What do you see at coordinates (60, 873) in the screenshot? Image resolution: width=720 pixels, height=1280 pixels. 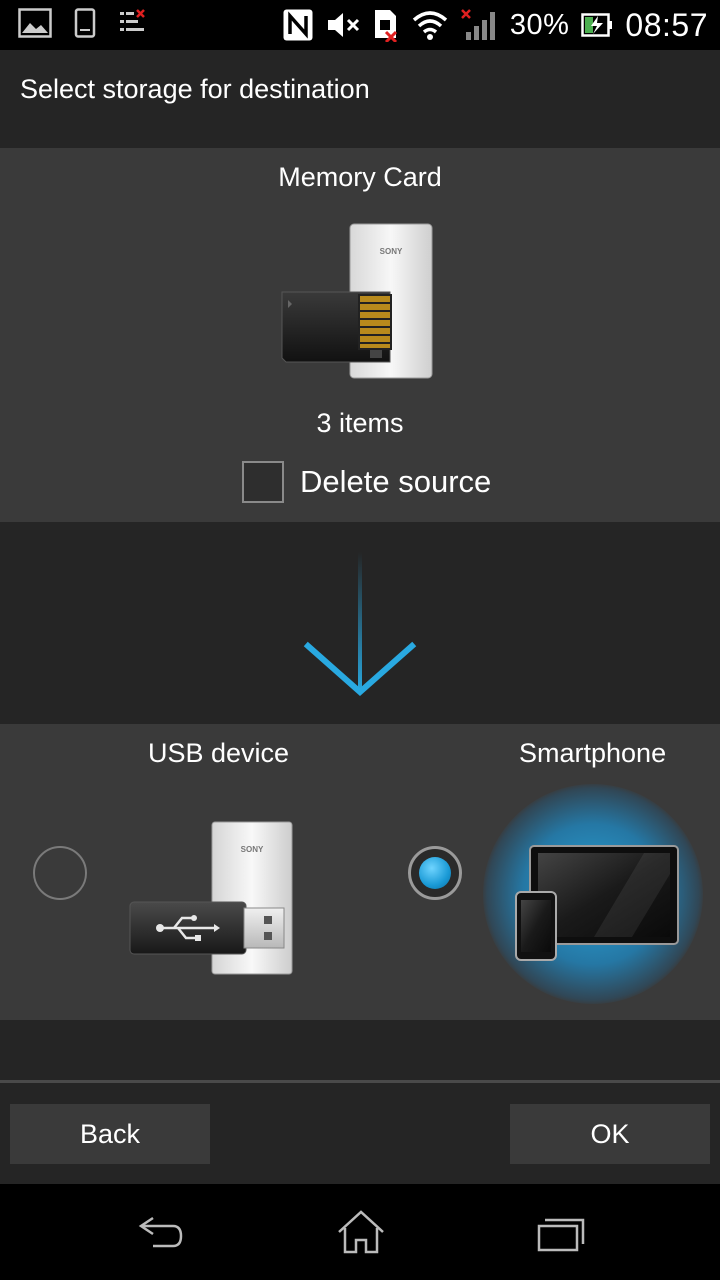 I see `usb-device-radio` at bounding box center [60, 873].